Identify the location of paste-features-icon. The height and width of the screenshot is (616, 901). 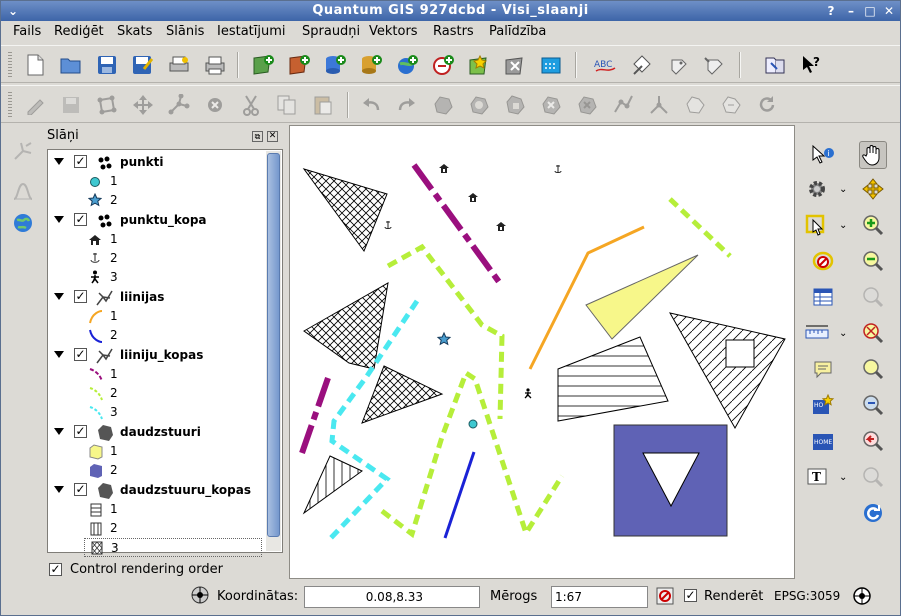
(323, 105).